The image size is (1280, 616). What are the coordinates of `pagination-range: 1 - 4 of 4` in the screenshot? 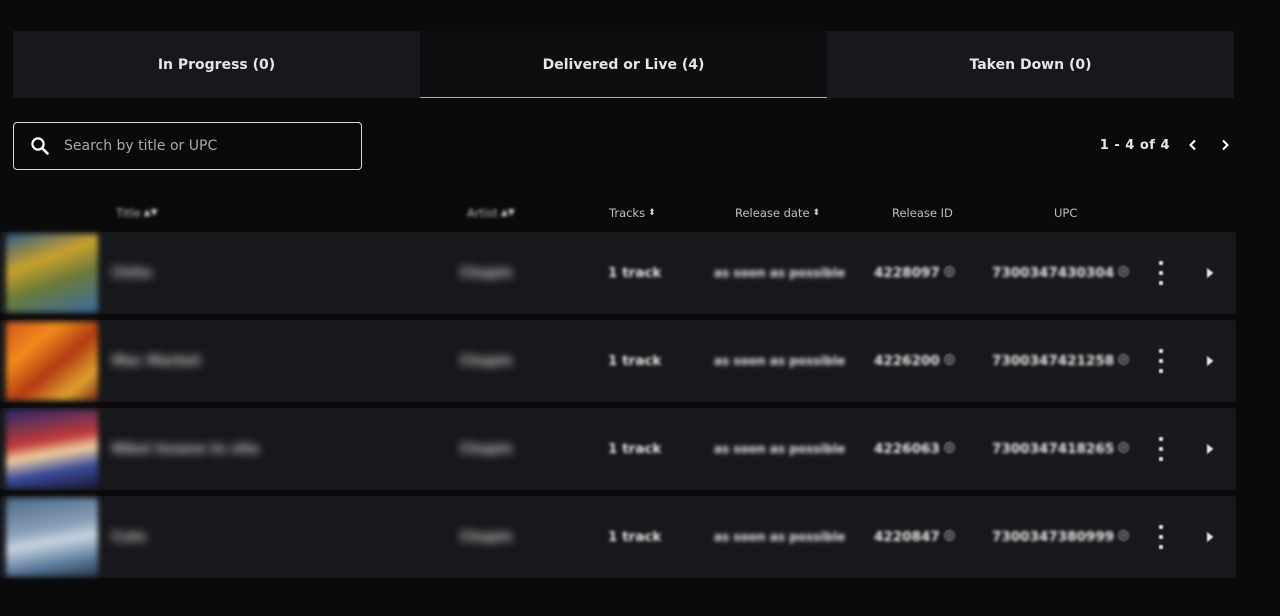 It's located at (1134, 145).